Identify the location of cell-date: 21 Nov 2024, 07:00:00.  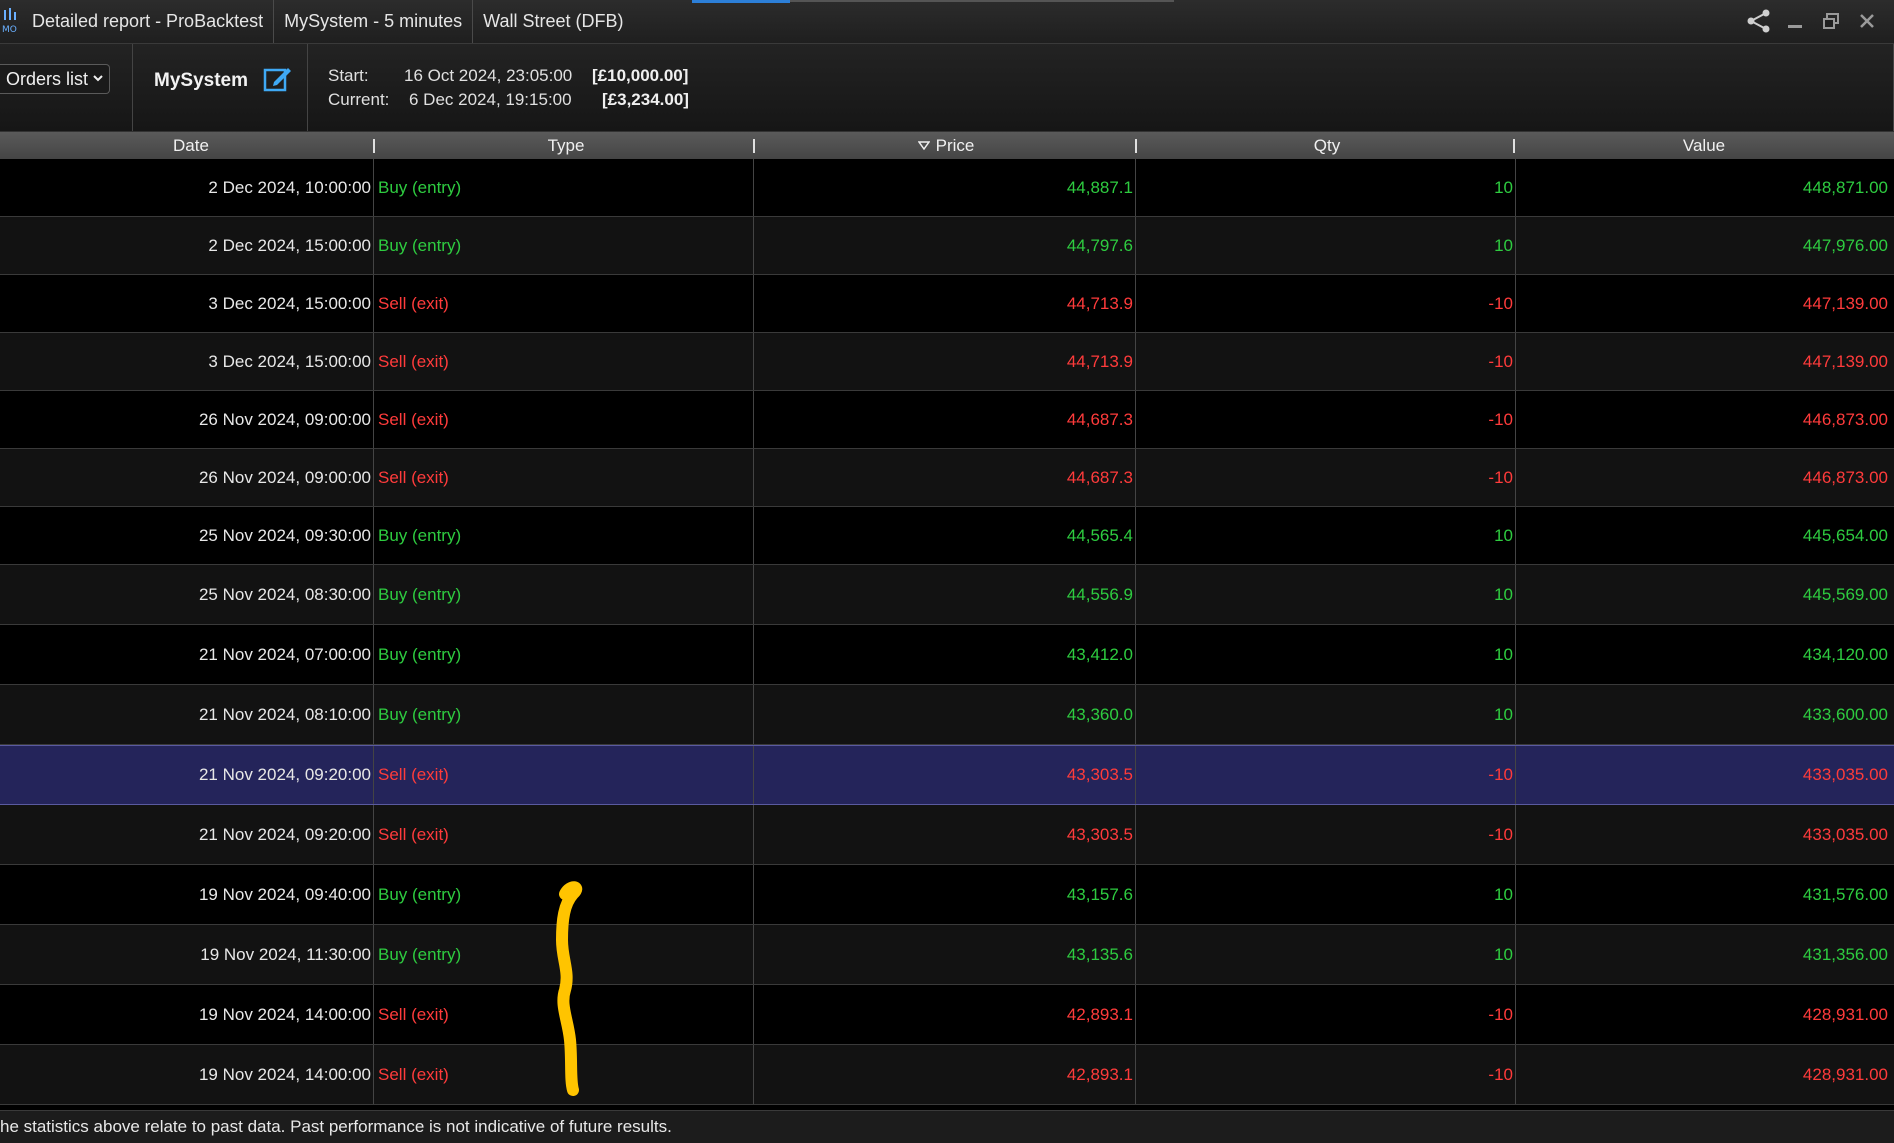
(187, 654).